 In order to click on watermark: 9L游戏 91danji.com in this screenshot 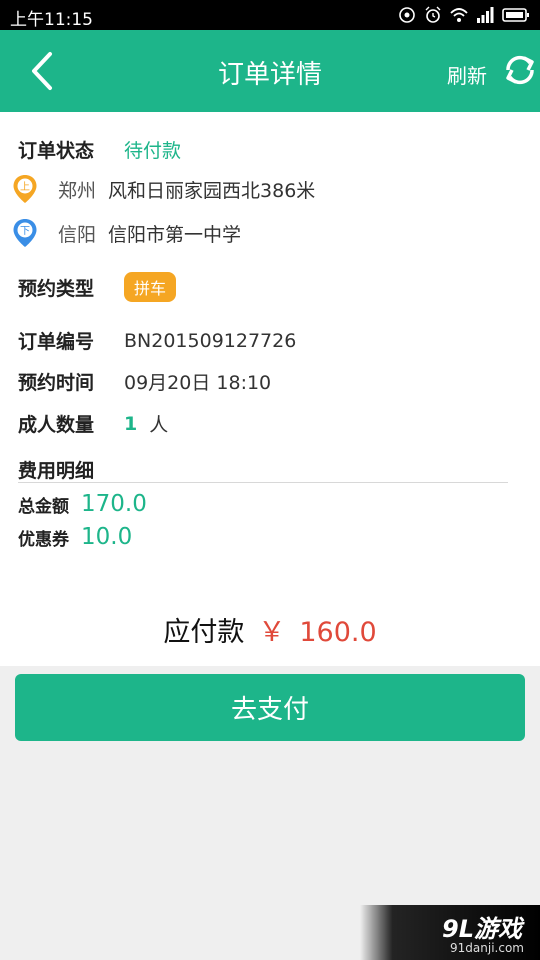, I will do `click(450, 932)`.